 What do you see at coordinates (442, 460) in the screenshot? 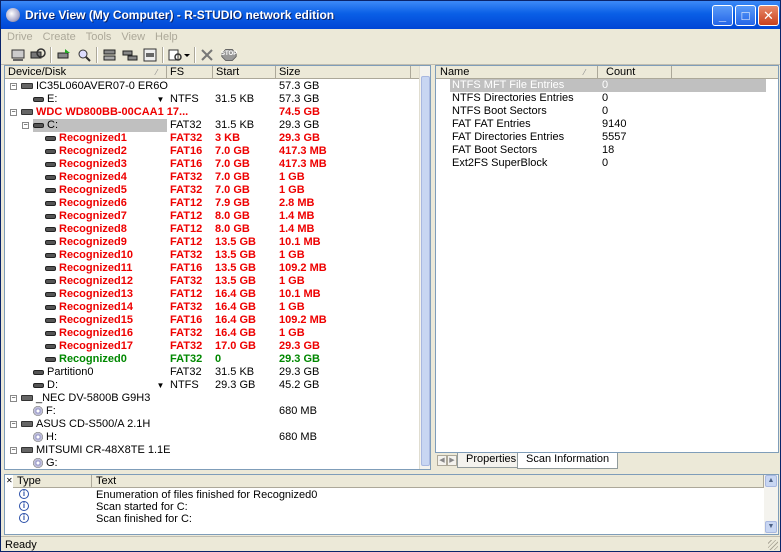
I see `tab-scroll-left-icon: ◀` at bounding box center [442, 460].